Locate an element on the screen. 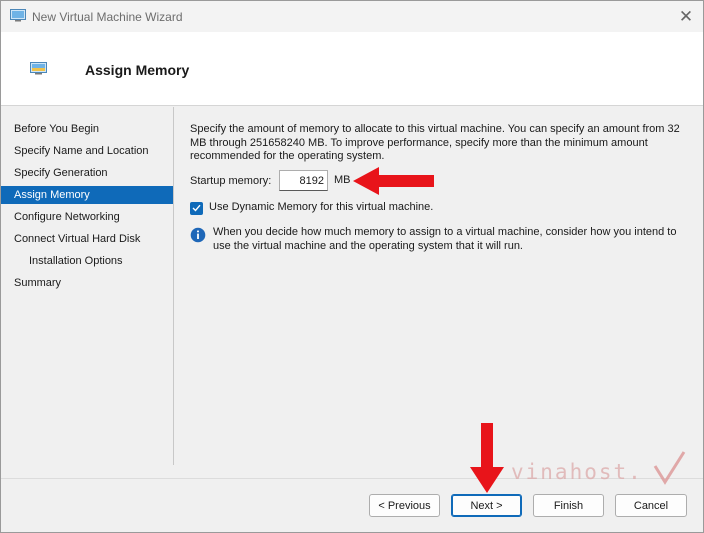 The width and height of the screenshot is (704, 533). annotation-arrow-down-icon is located at coordinates (487, 458).